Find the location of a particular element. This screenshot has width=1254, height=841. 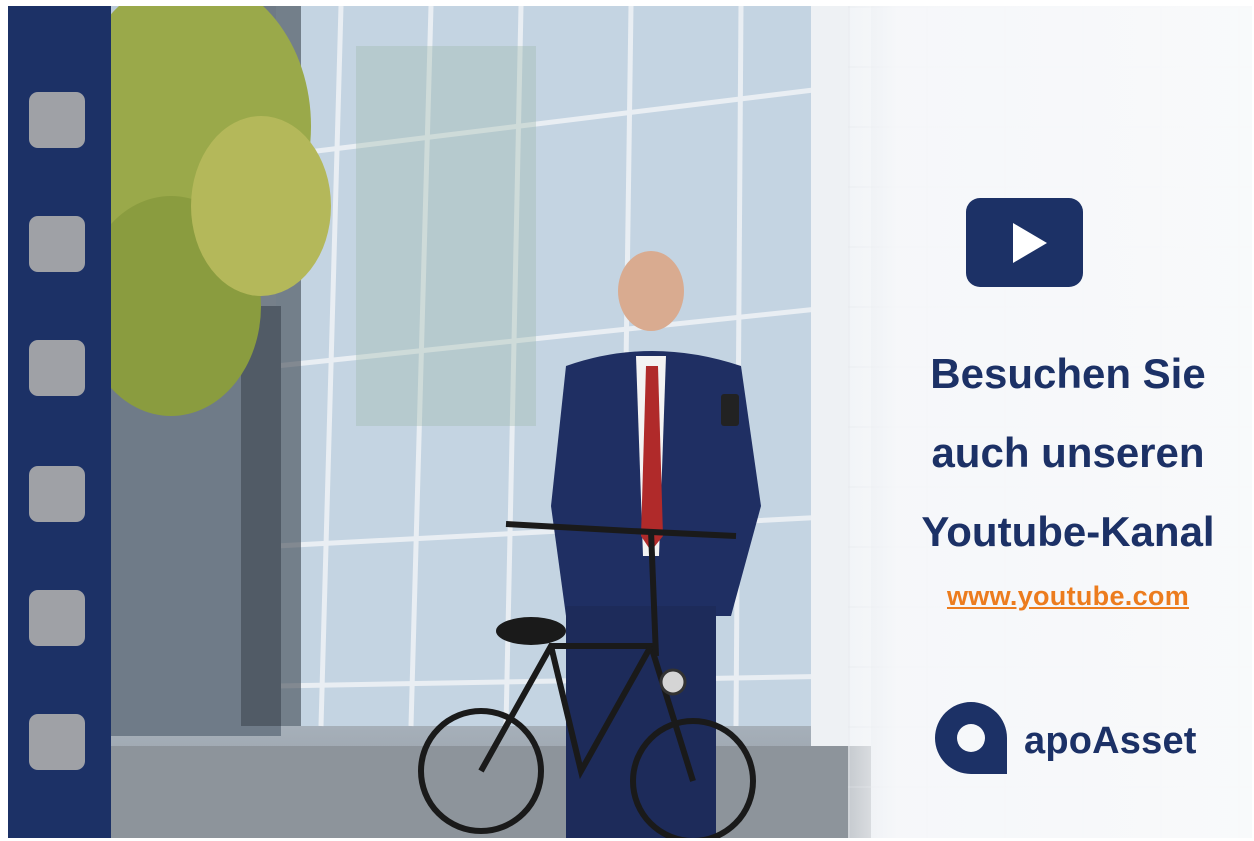

headline-line-1: Besuchen Sie is located at coordinates (1068, 373).